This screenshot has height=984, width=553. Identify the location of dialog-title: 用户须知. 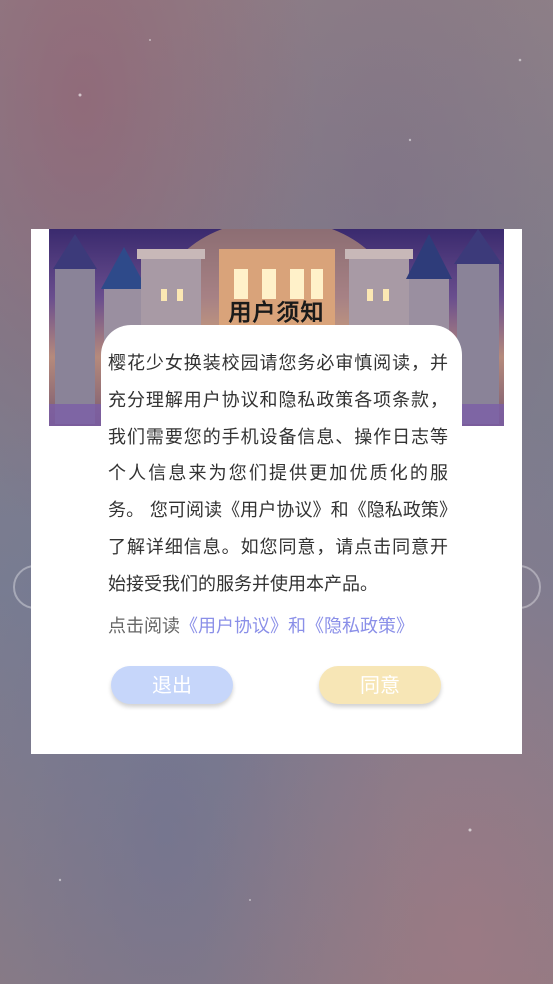
(276, 313).